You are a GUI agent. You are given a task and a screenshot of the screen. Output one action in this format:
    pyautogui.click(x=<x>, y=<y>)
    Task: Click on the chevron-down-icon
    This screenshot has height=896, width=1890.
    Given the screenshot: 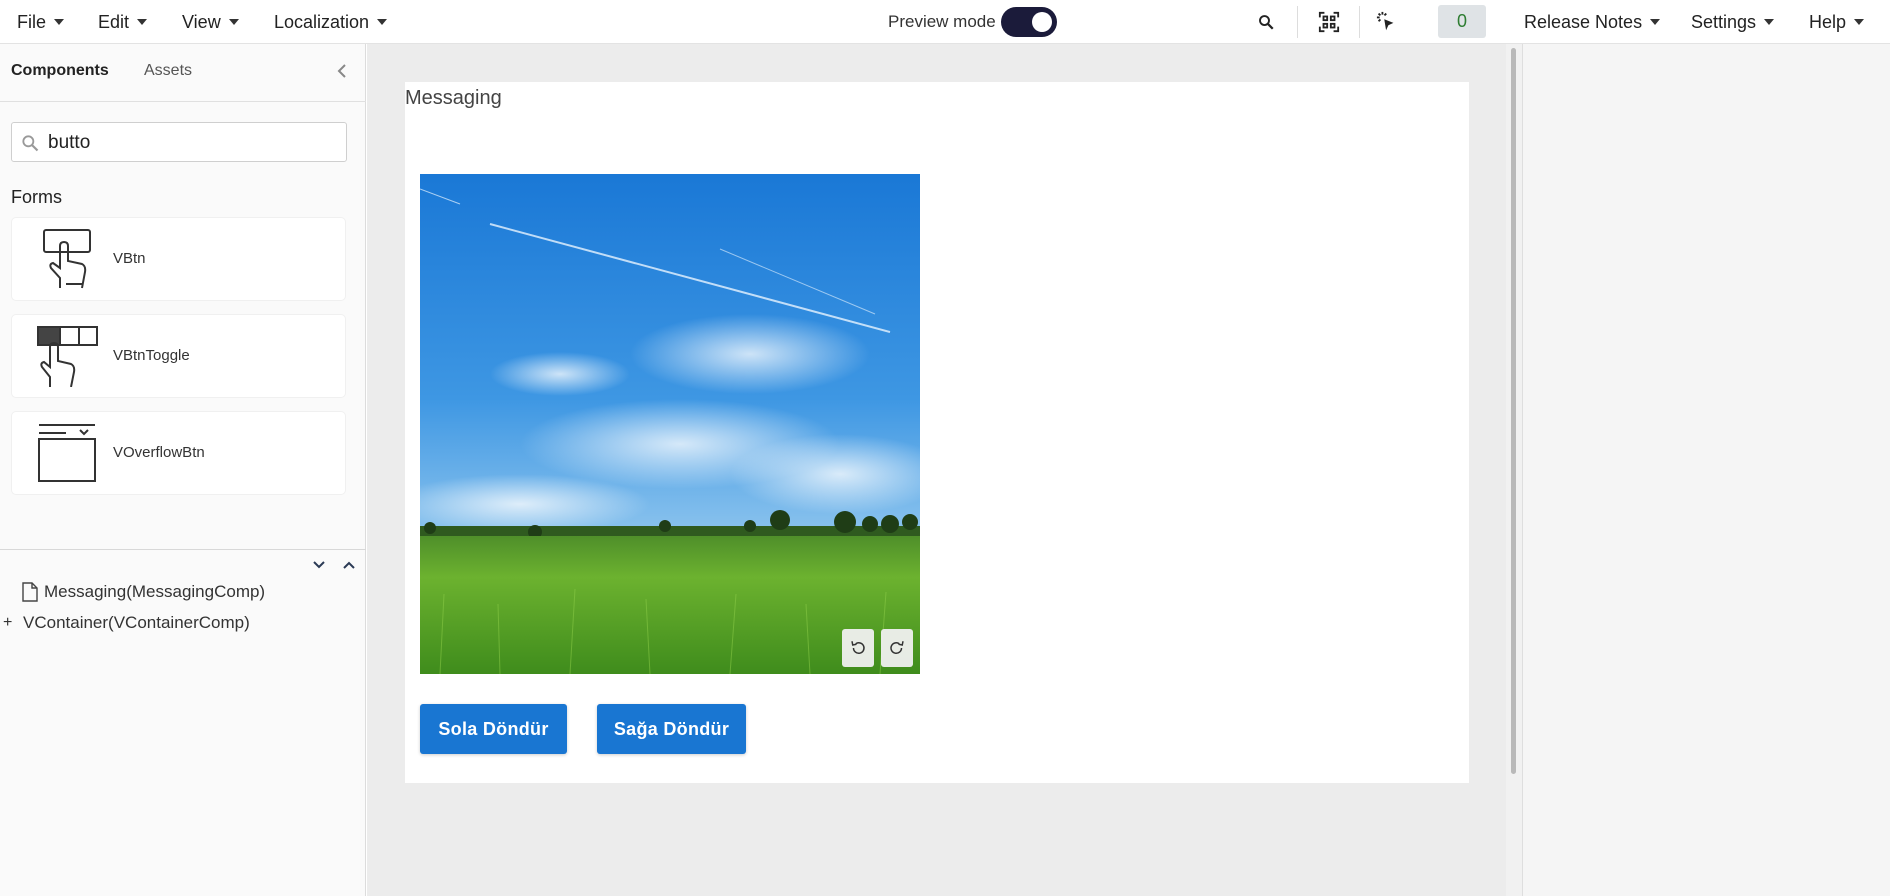 What is the action you would take?
    pyautogui.click(x=319, y=565)
    